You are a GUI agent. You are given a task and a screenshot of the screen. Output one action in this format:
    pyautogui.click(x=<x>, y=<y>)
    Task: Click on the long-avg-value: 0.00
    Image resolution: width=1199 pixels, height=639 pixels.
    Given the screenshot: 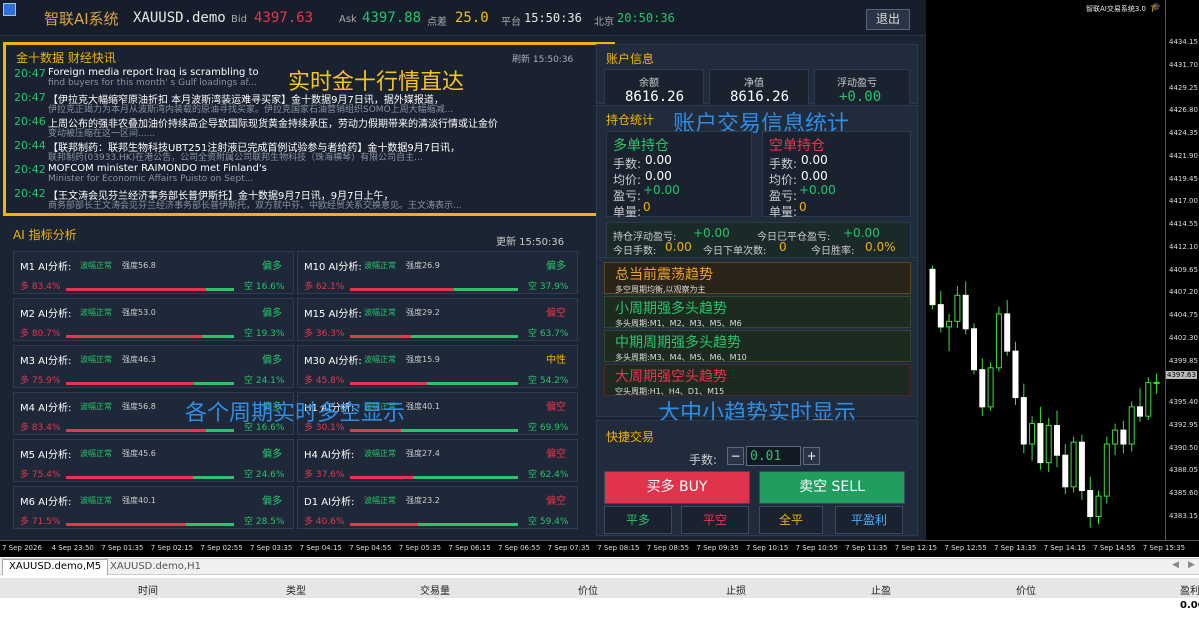 What is the action you would take?
    pyautogui.click(x=658, y=176)
    